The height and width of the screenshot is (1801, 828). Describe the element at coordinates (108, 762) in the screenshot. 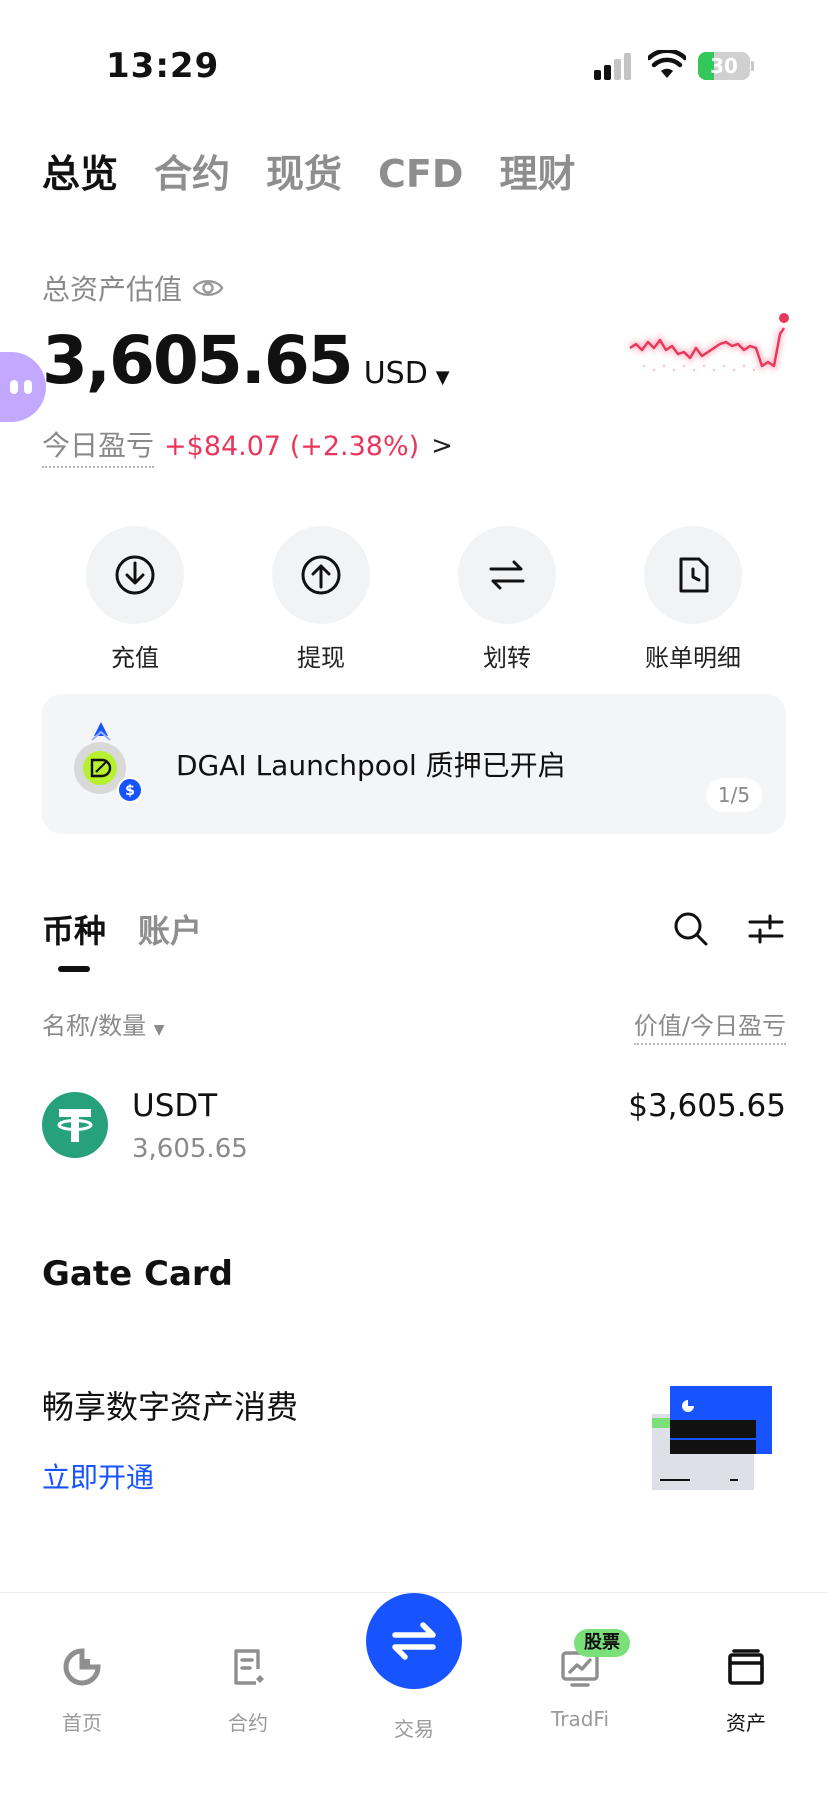

I see `launchpool-logo-icon: $` at that location.